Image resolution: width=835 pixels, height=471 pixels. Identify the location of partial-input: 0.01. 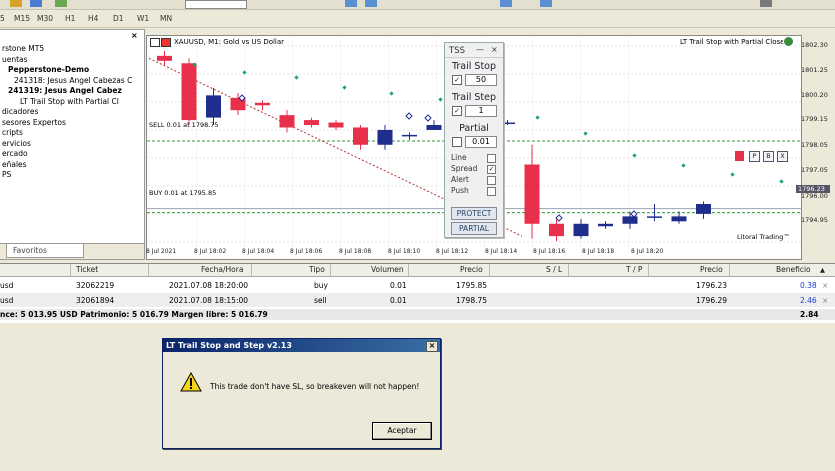
(481, 142).